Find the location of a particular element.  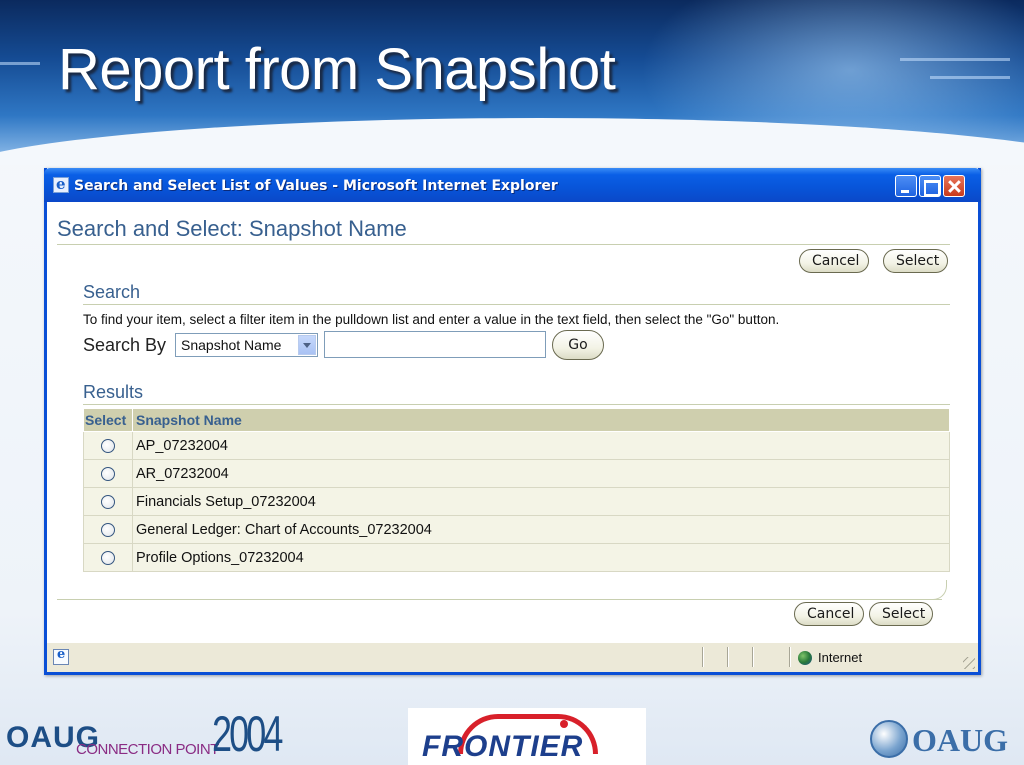

search-section-heading: Search is located at coordinates (112, 292).